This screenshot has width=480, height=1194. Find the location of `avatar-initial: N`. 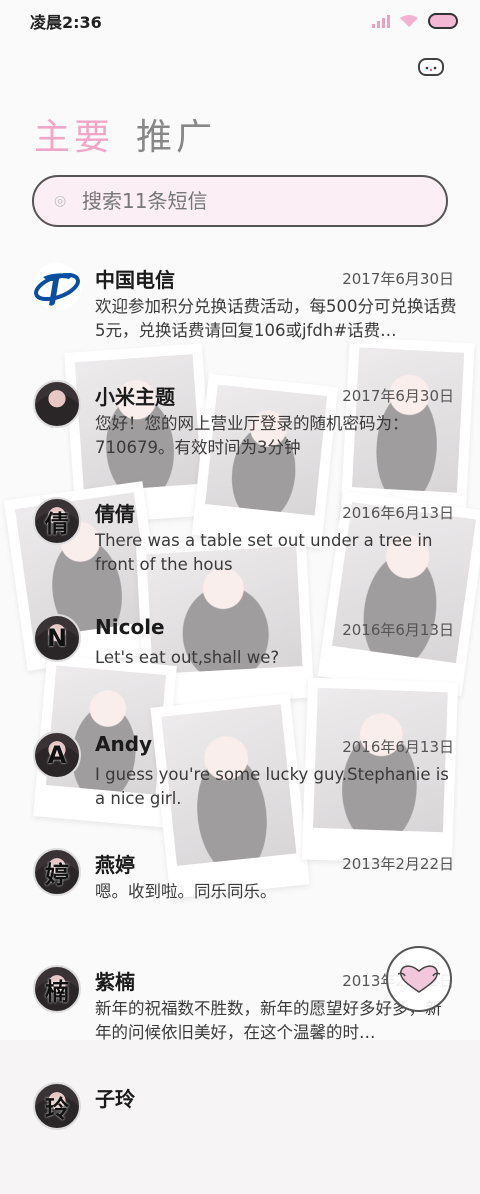

avatar-initial: N is located at coordinates (57, 638).